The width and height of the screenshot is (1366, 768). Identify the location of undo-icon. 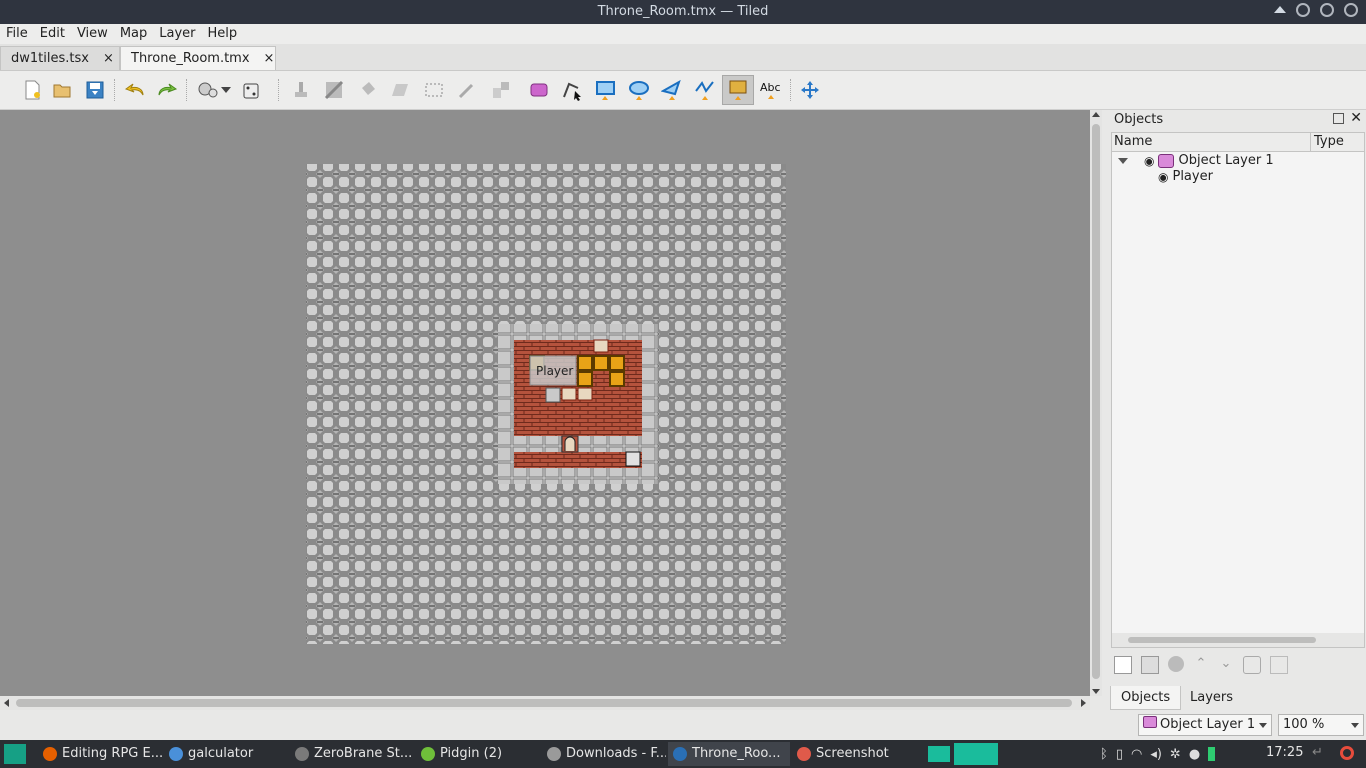
(135, 90).